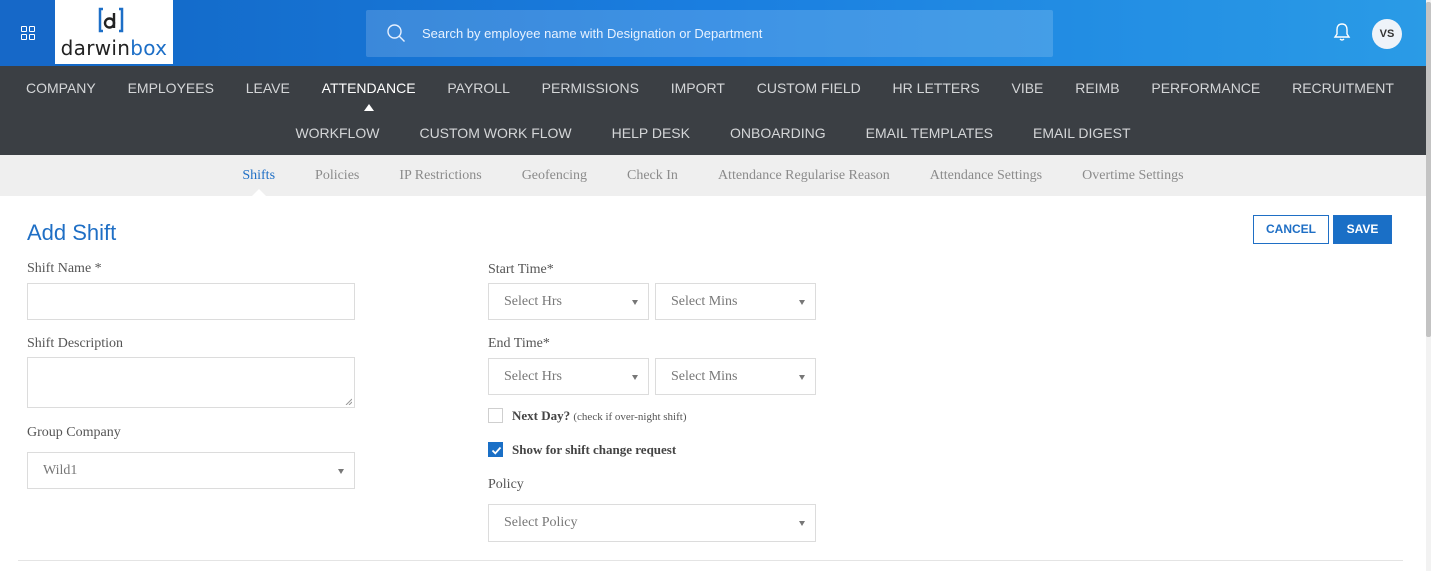  I want to click on nav-item-vibe: VIBE, so click(1027, 88).